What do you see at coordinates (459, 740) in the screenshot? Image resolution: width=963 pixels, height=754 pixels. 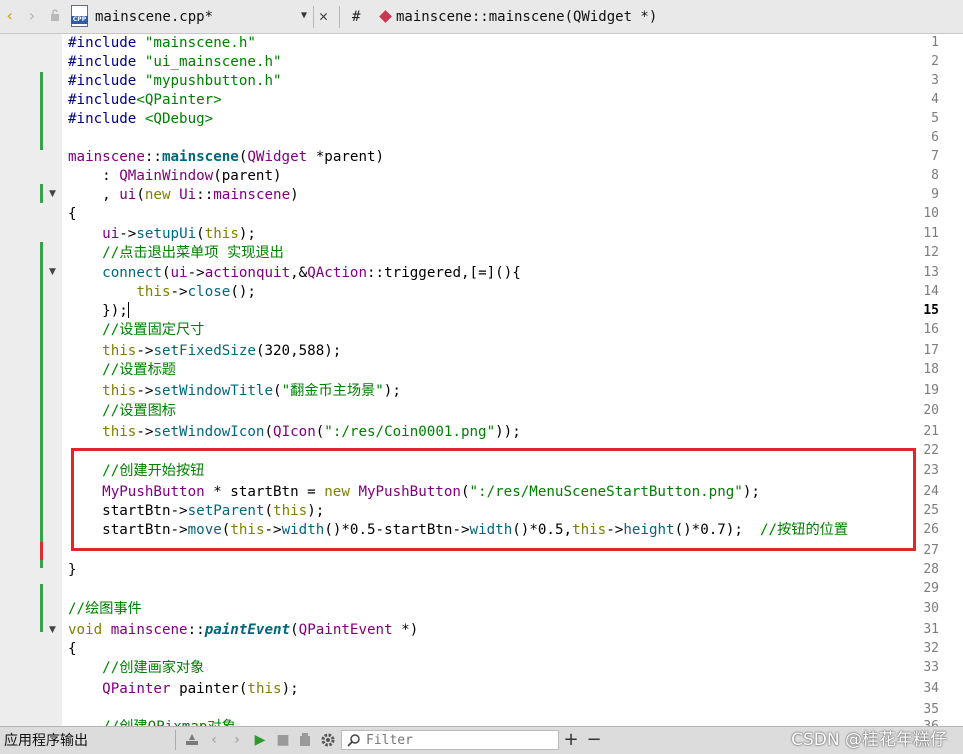 I see `filter-input` at bounding box center [459, 740].